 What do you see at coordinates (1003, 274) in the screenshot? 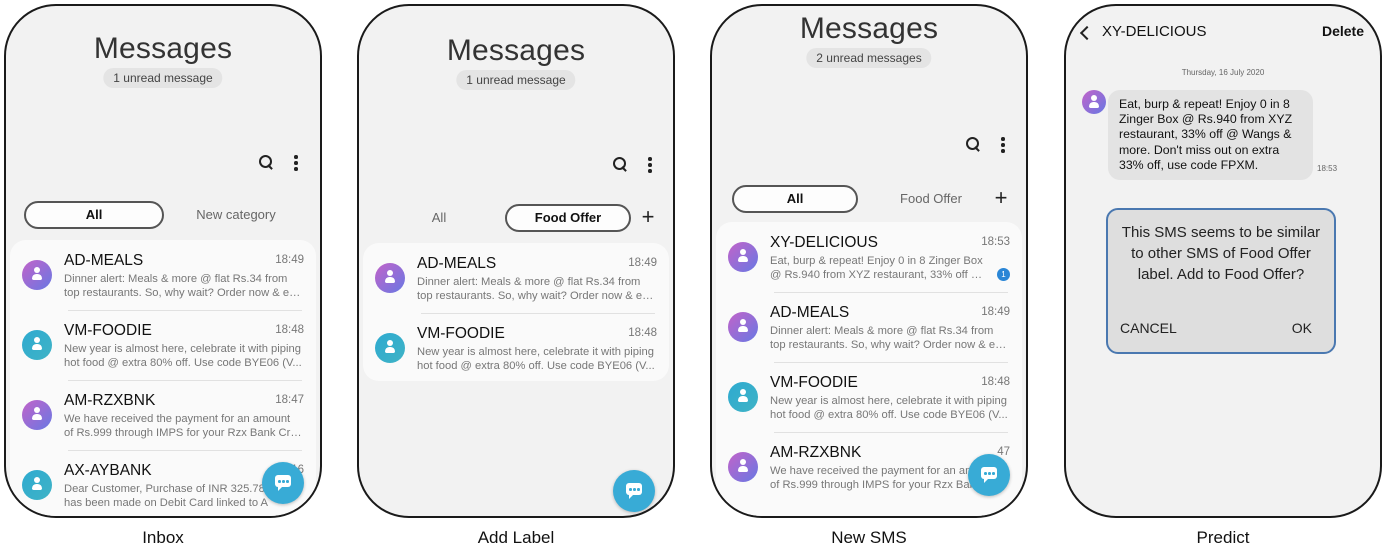
I see `unread-count-badge: 1` at bounding box center [1003, 274].